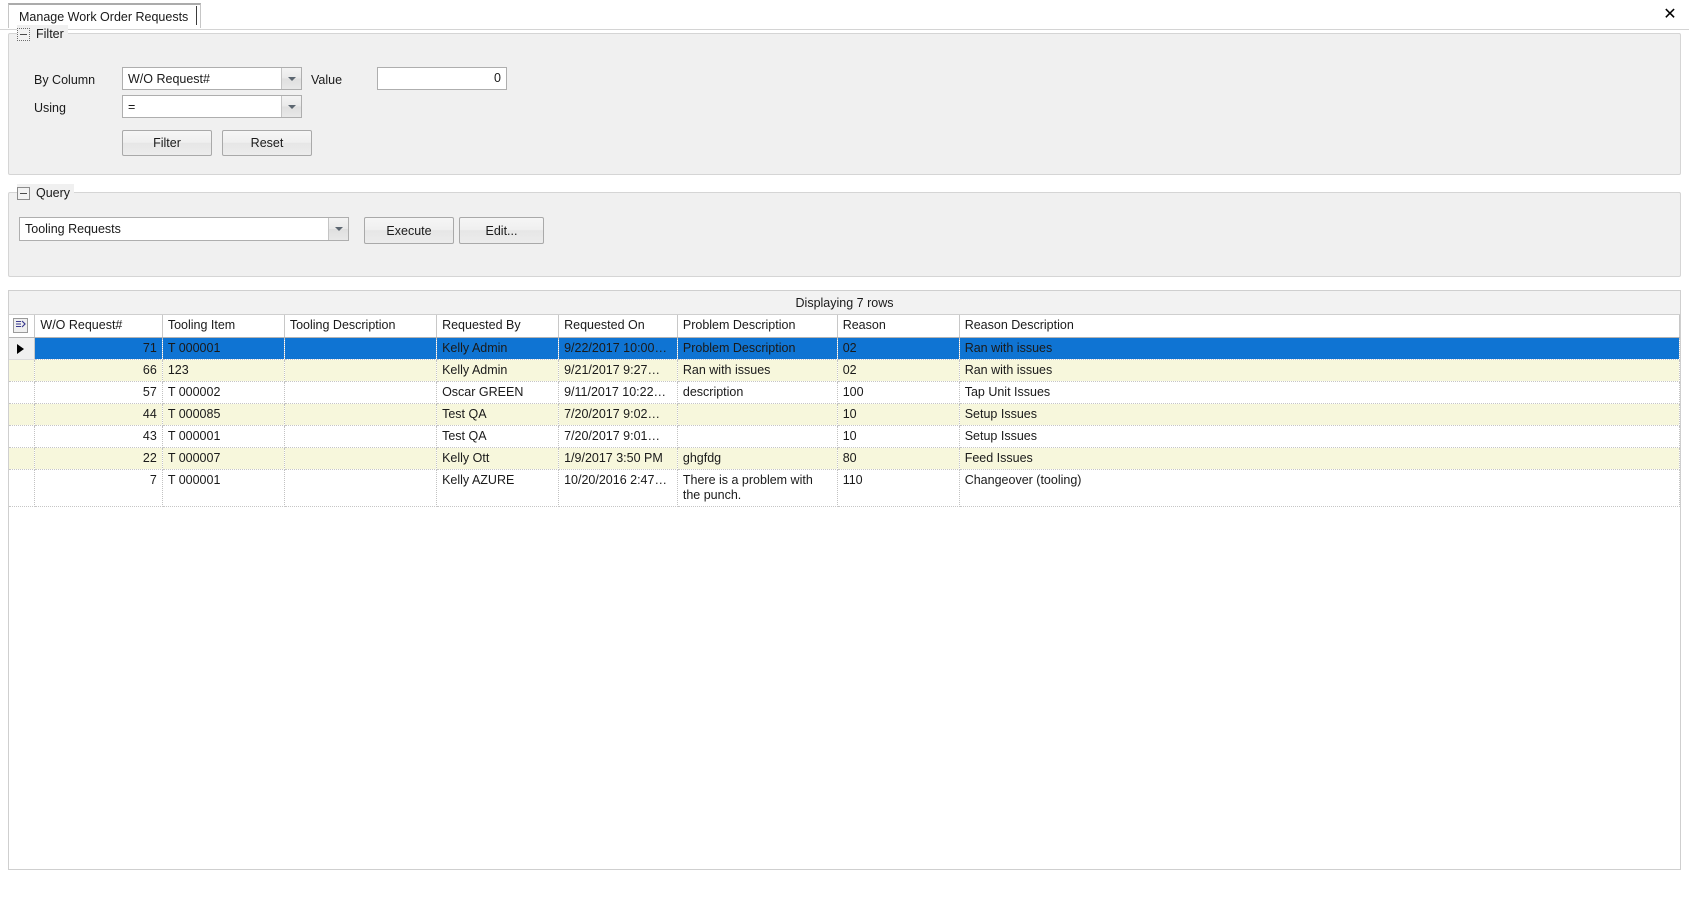  Describe the element at coordinates (98, 348) in the screenshot. I see `table-cell: 71` at that location.